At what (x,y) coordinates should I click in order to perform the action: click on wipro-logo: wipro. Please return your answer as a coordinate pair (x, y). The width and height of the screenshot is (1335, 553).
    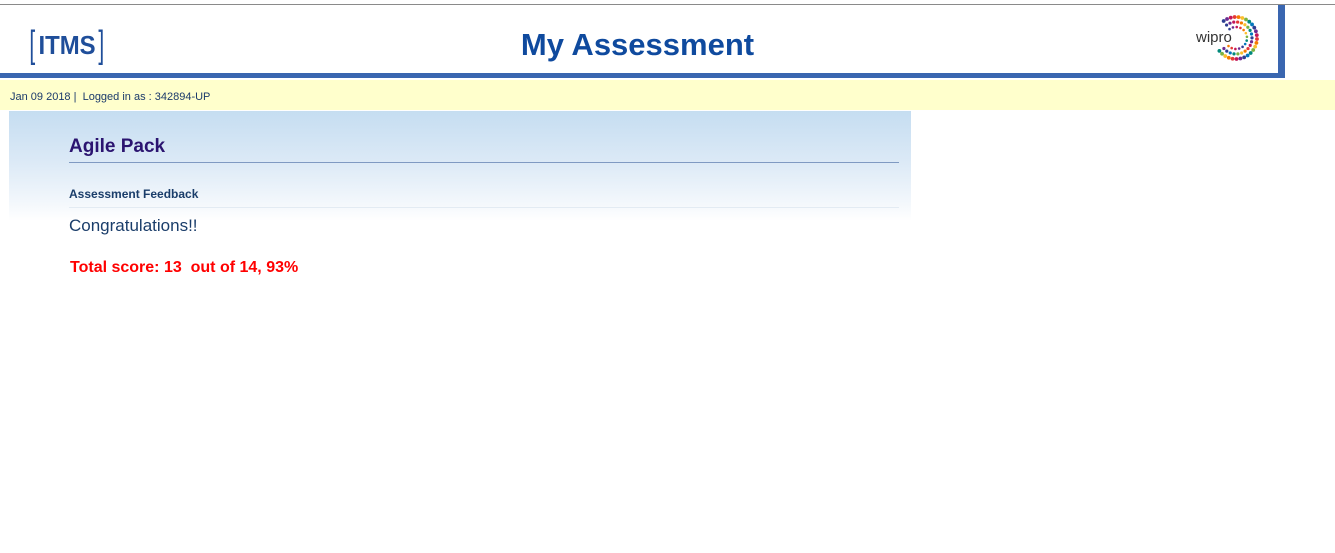
    Looking at the image, I should click on (1226, 40).